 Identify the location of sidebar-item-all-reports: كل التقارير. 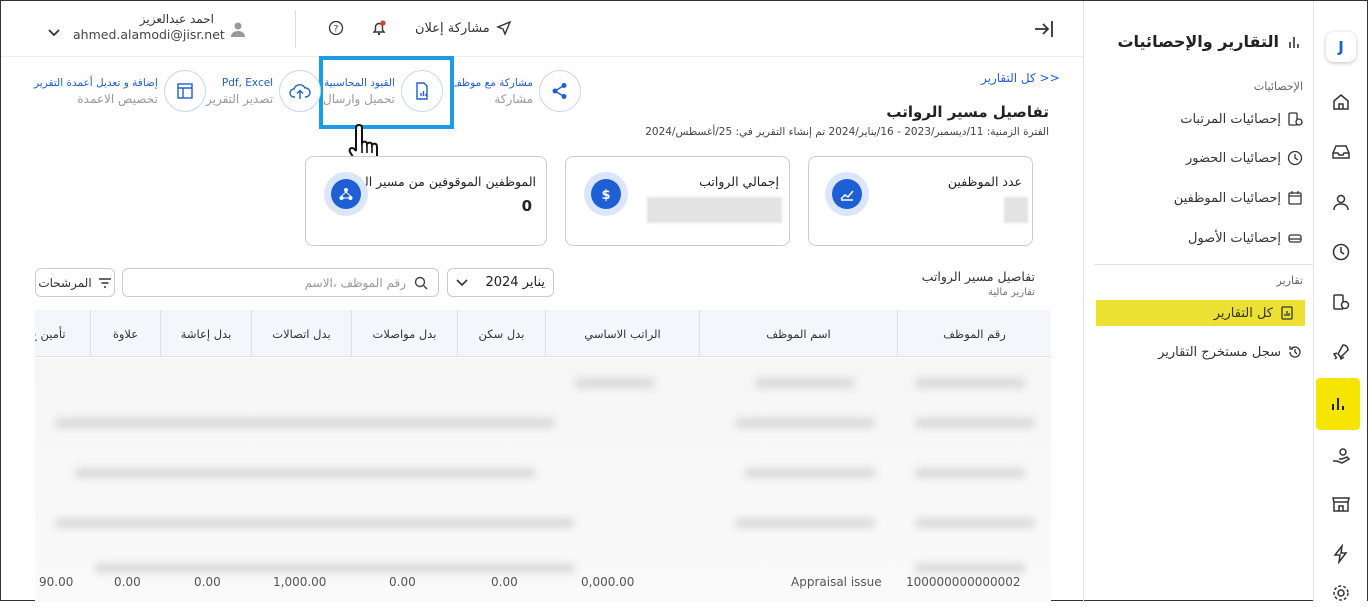
(1200, 313).